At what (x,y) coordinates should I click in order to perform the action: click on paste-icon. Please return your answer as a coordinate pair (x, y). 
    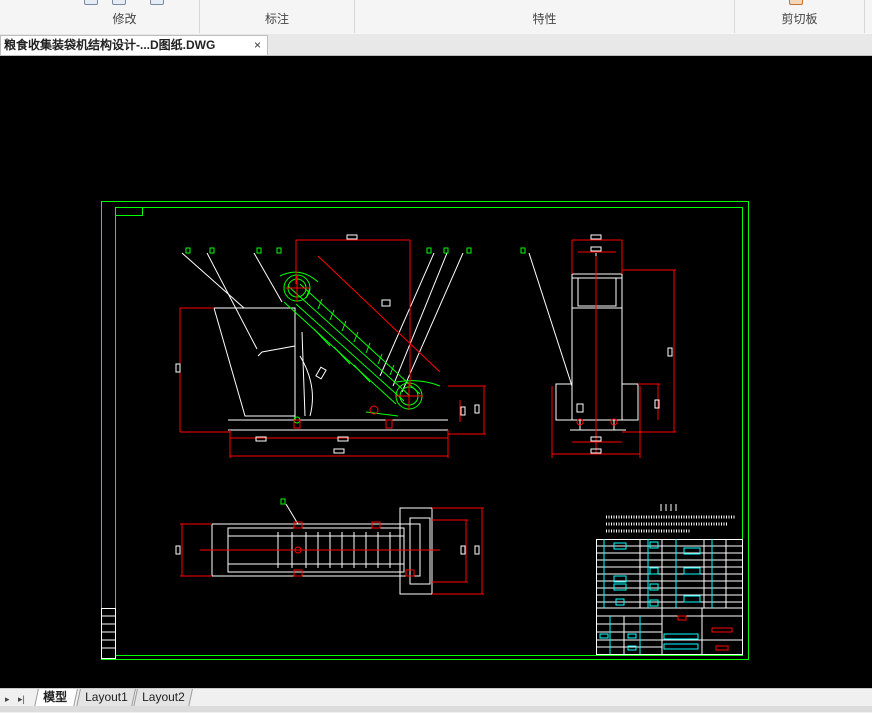
    Looking at the image, I should click on (796, 2).